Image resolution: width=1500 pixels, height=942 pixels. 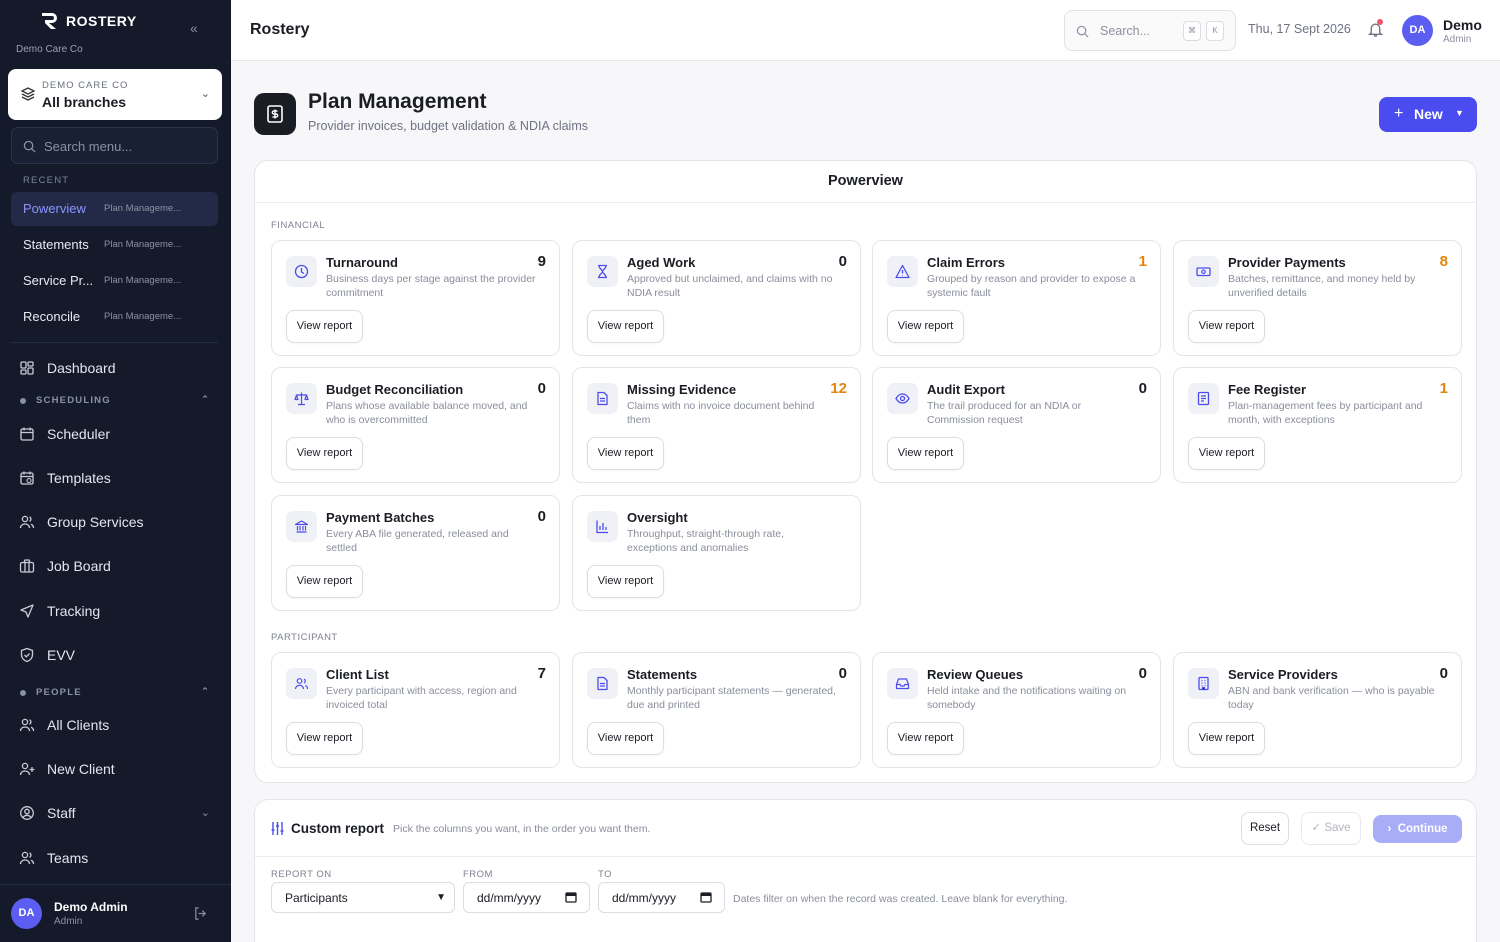 What do you see at coordinates (1428, 114) in the screenshot?
I see `new-button: + New ▼` at bounding box center [1428, 114].